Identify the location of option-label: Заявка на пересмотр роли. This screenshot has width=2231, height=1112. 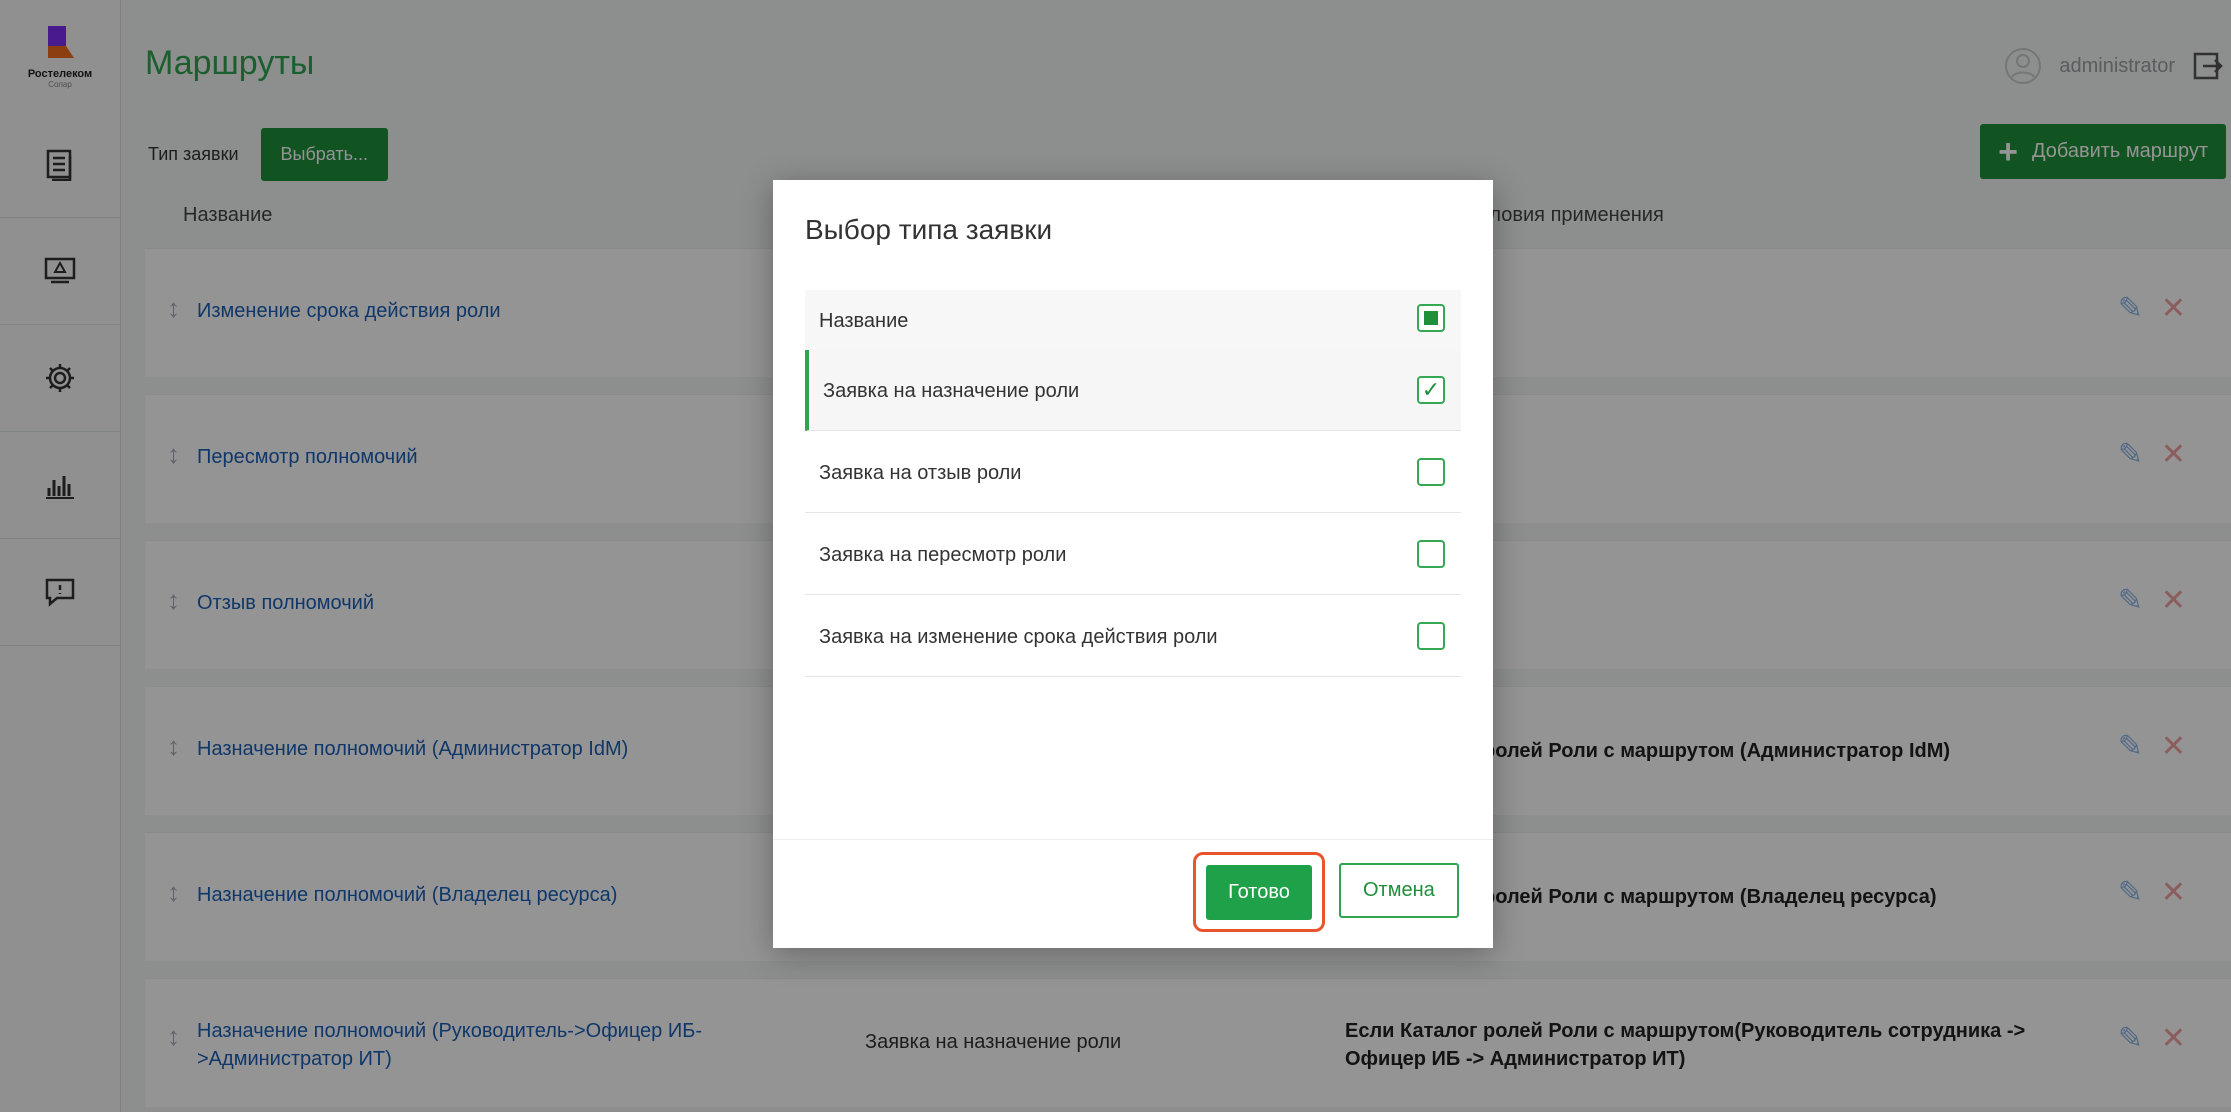
(943, 555).